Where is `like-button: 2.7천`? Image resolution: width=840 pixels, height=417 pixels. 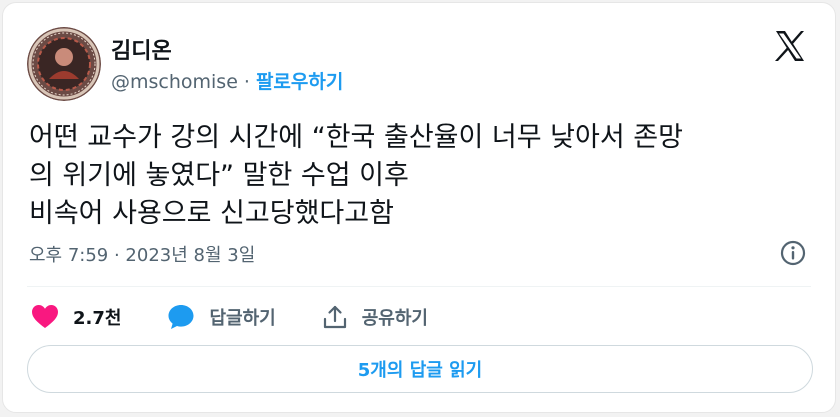 like-button: 2.7천 is located at coordinates (76, 317).